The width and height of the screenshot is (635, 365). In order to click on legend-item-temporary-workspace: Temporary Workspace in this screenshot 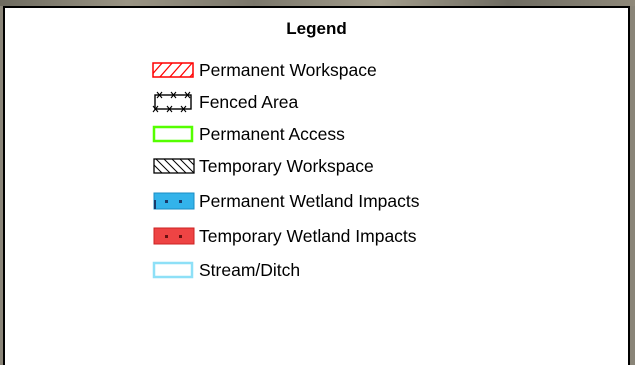, I will do `click(262, 166)`.